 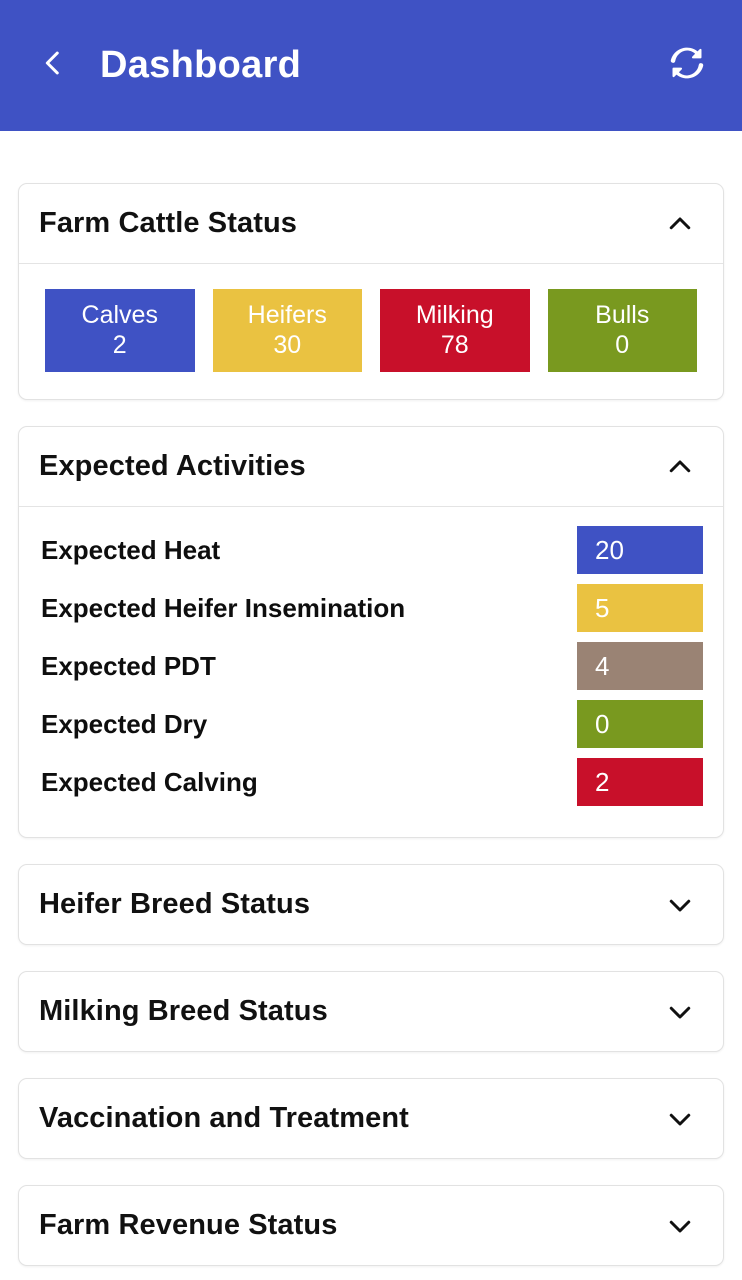 I want to click on section-header-vaccination-and-treatment: Vaccination and Treatment, so click(x=371, y=1118).